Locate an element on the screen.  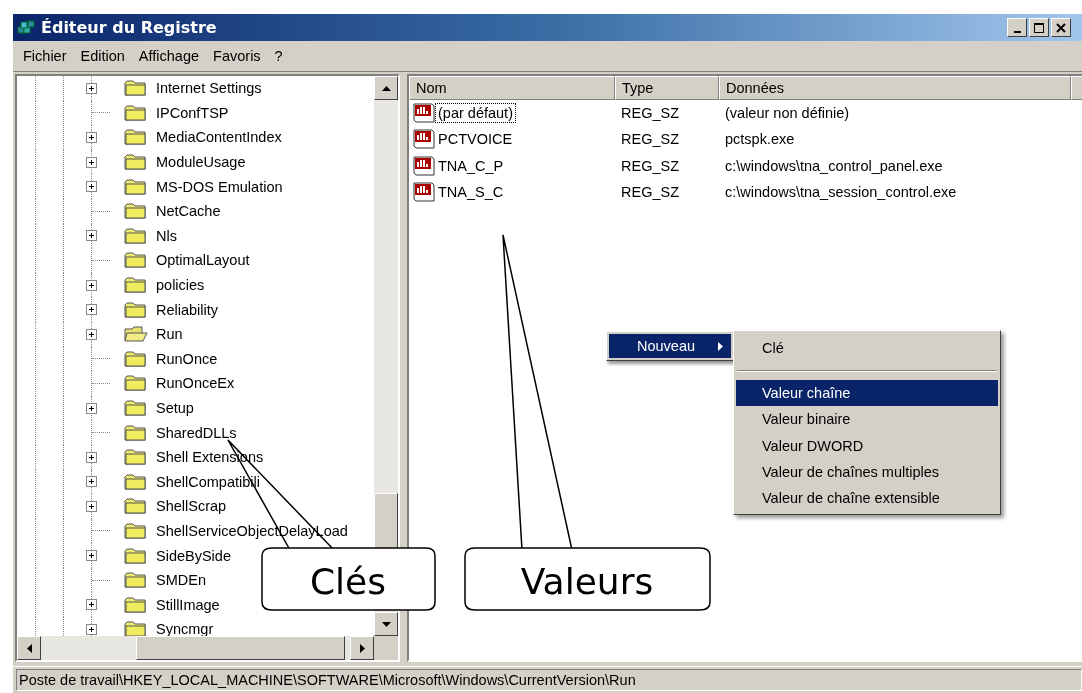
left-arrow-icon is located at coordinates (29, 648).